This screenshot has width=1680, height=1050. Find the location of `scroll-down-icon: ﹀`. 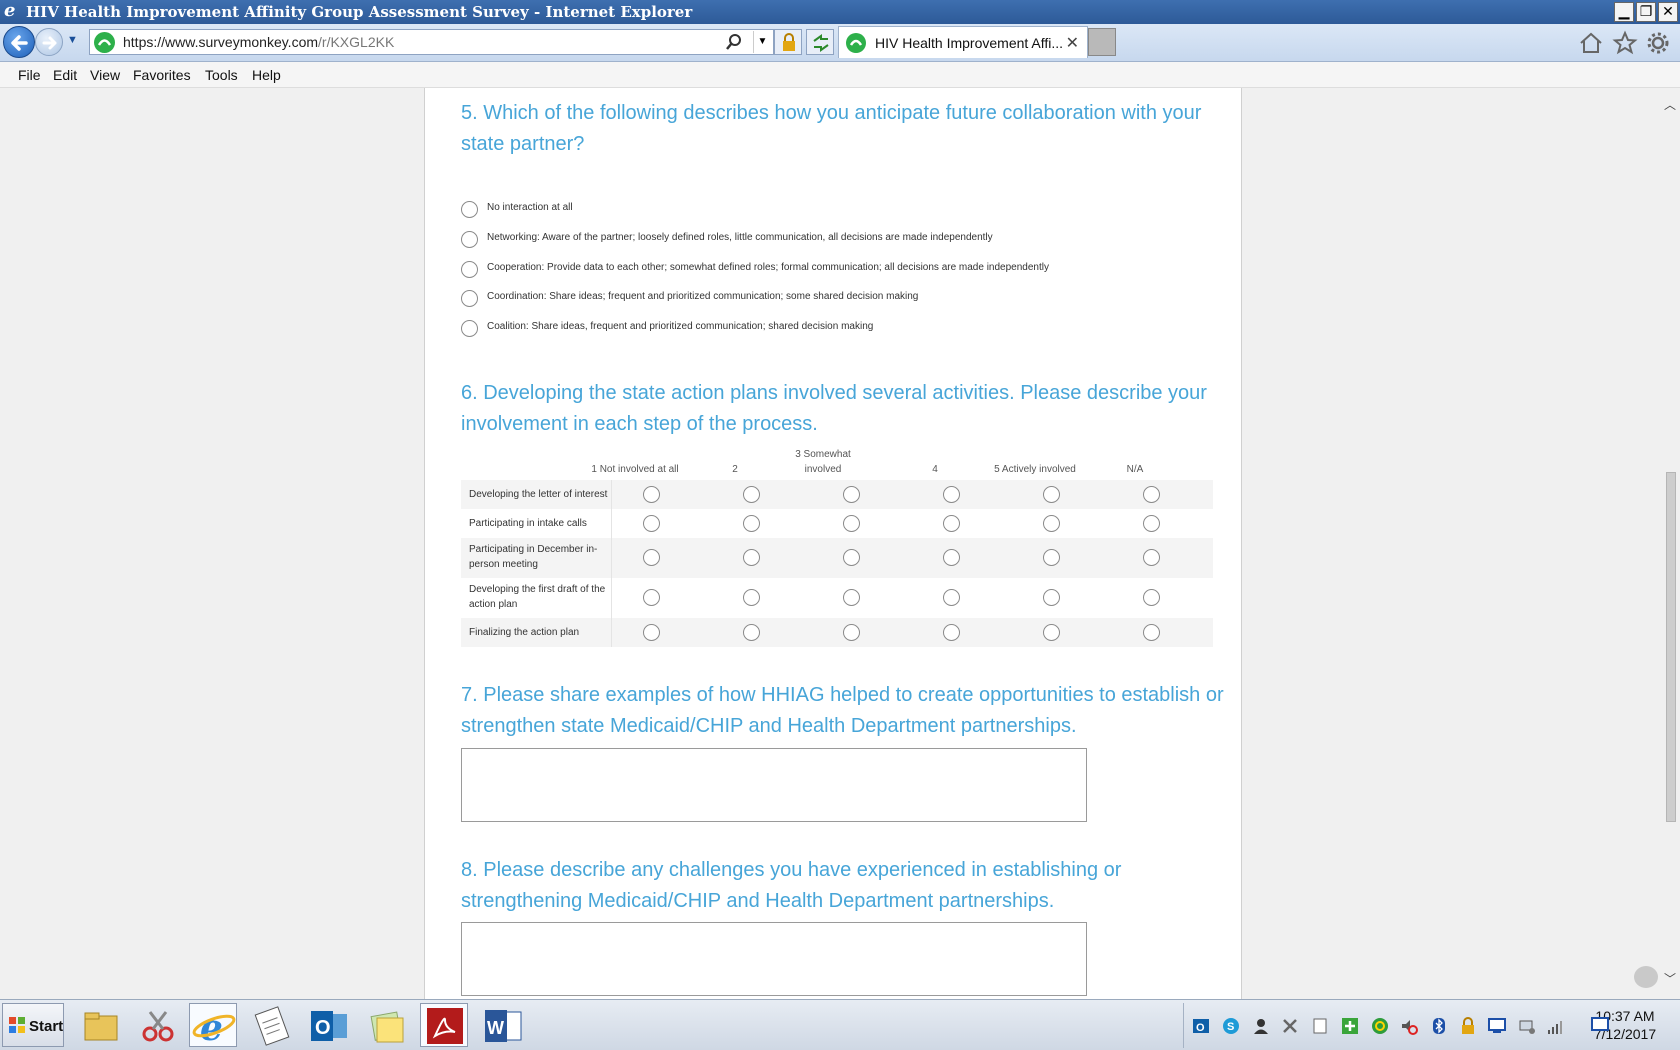

scroll-down-icon: ﹀ is located at coordinates (1670, 978).